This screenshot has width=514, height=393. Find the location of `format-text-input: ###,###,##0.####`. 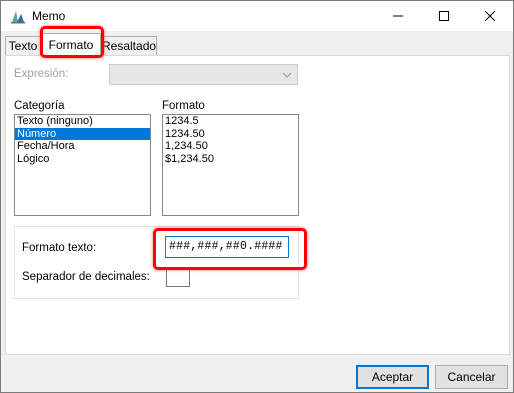

format-text-input: ###,###,##0.#### is located at coordinates (227, 247).